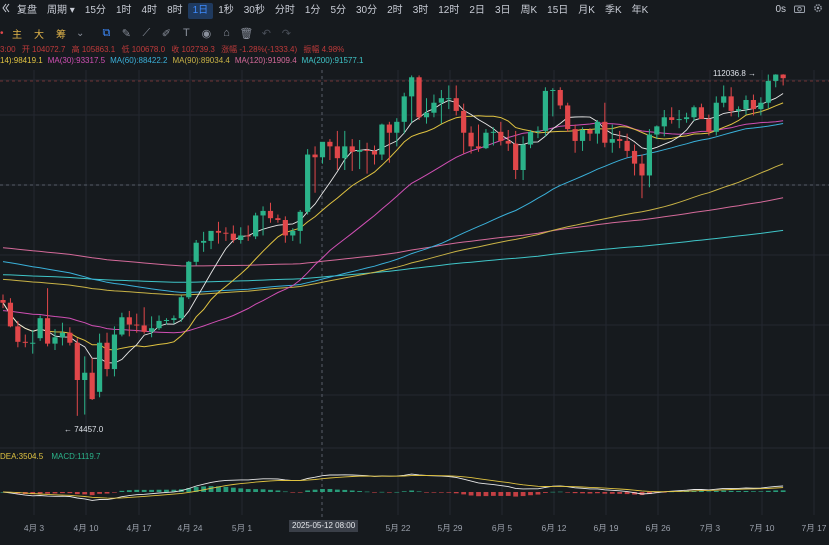 The width and height of the screenshot is (829, 545). I want to click on x-axis-label-11: 7月 3, so click(710, 528).